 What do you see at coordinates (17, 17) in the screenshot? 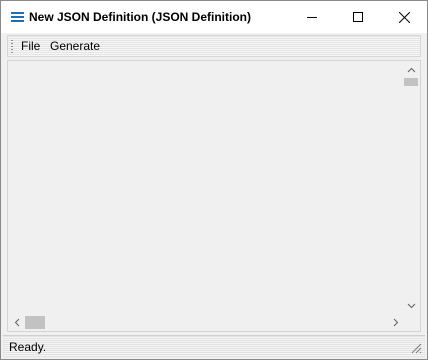
I see `app-icon` at bounding box center [17, 17].